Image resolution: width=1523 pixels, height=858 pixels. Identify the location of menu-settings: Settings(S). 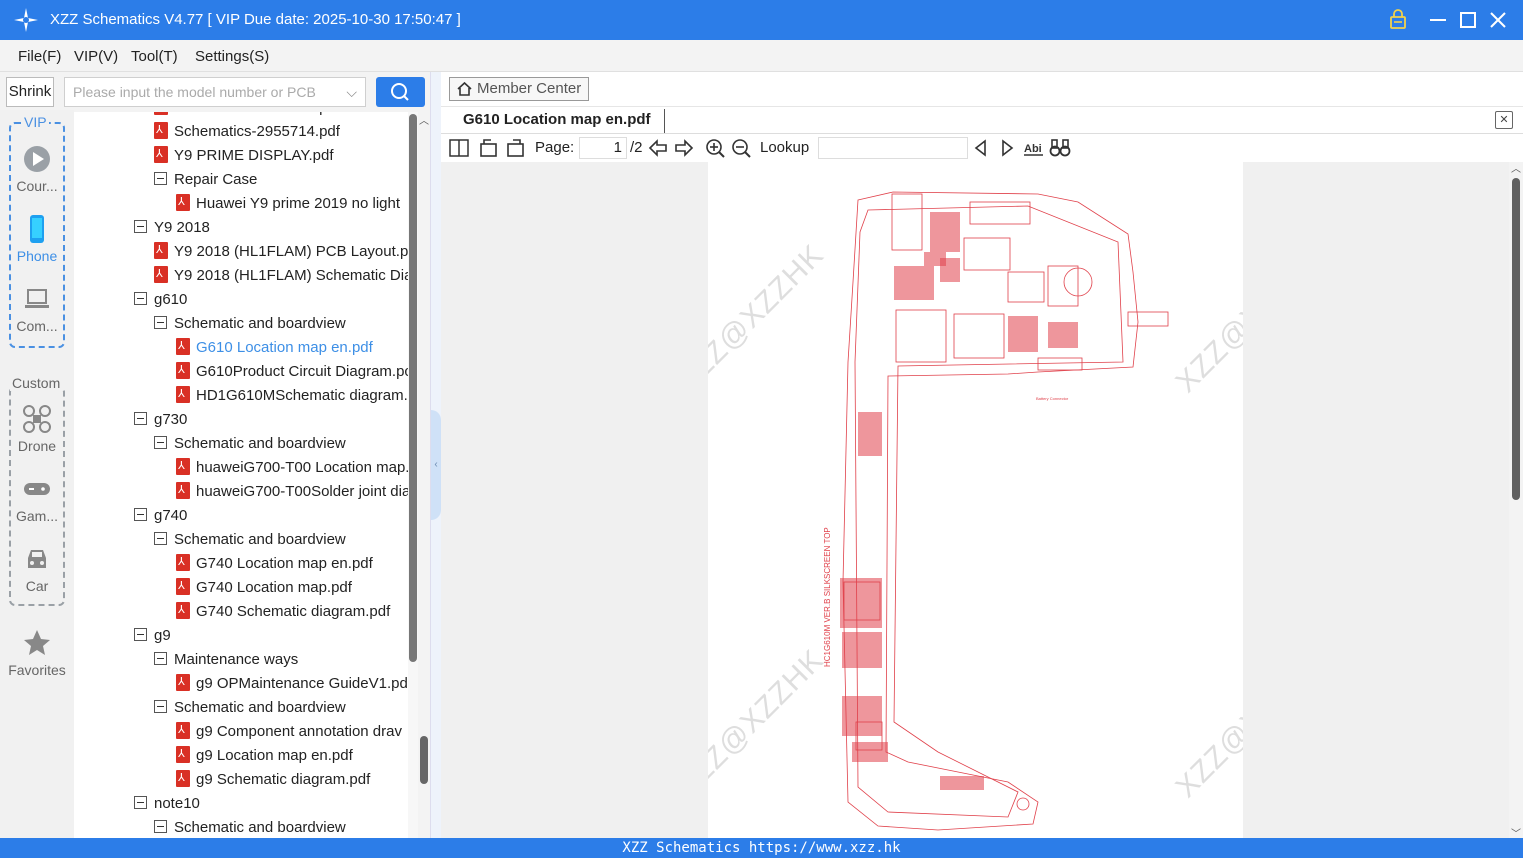
(232, 56).